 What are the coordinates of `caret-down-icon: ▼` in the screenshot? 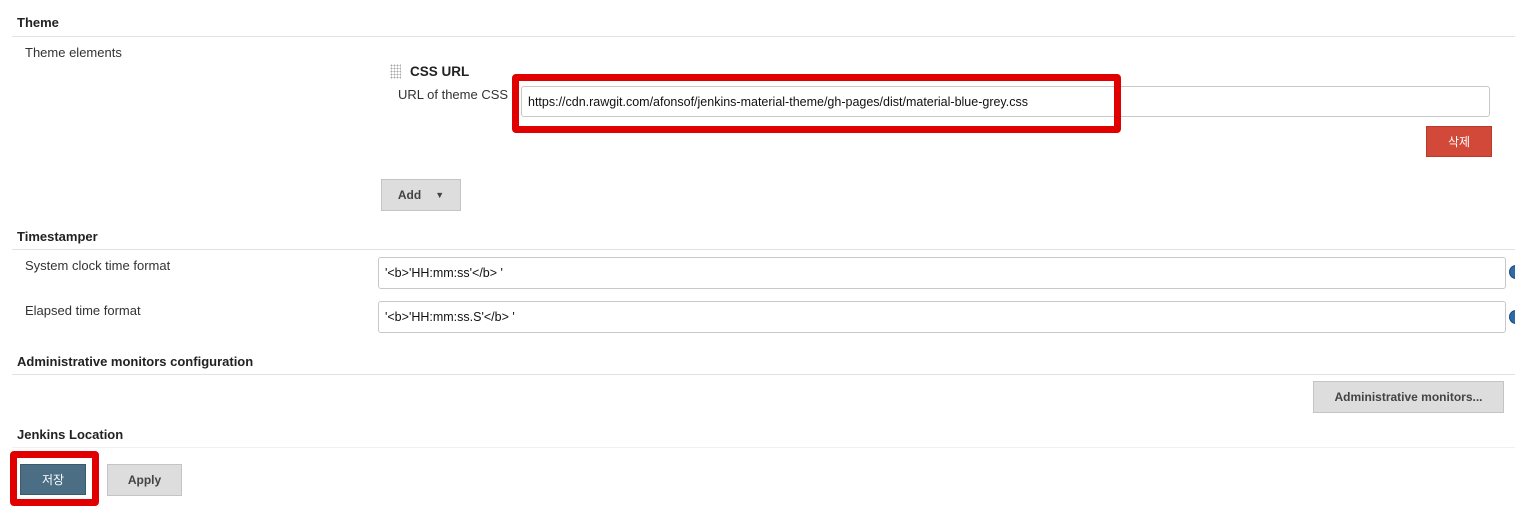 It's located at (440, 195).